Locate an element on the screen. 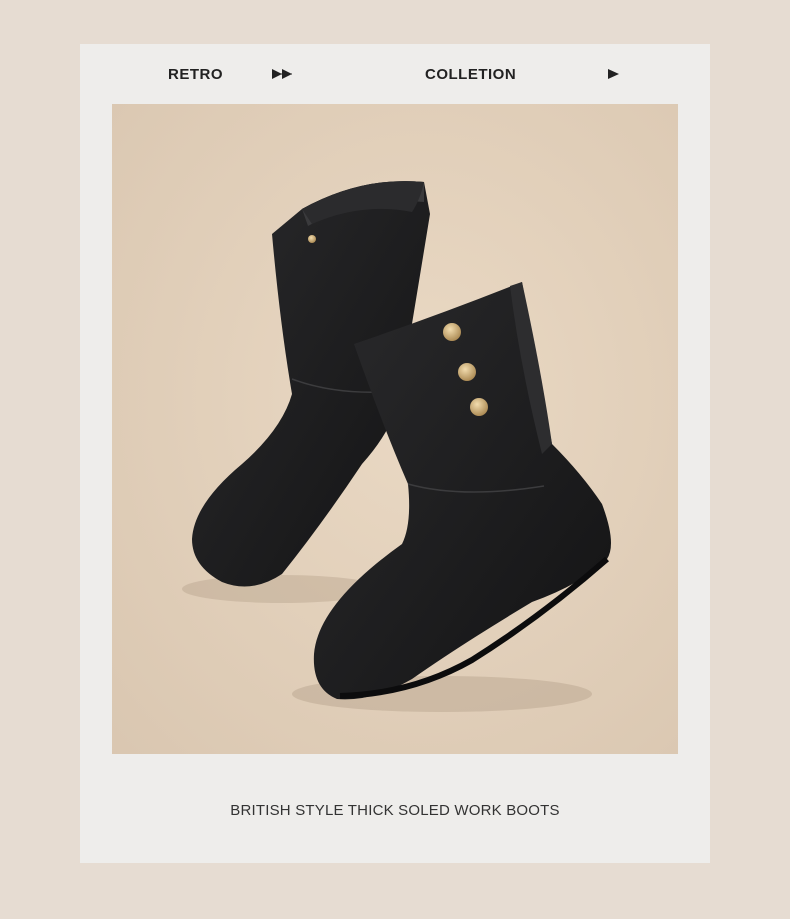 The height and width of the screenshot is (919, 790). double-play-arrow-icon is located at coordinates (282, 74).